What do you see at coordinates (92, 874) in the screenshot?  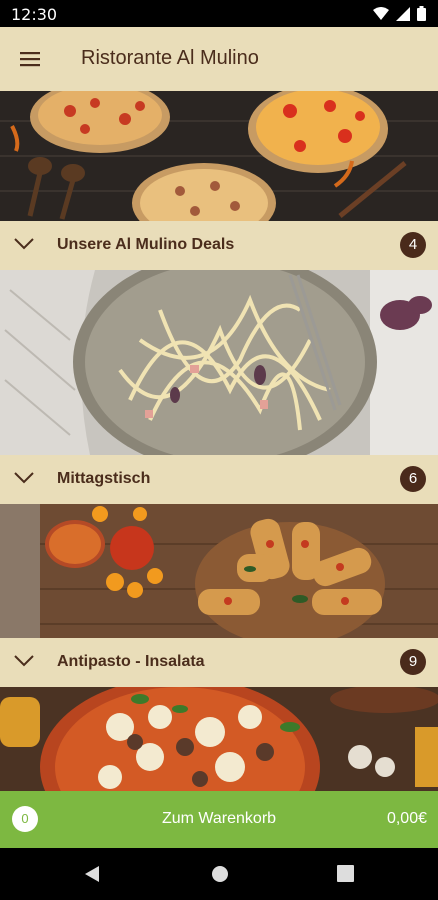 I see `back-icon` at bounding box center [92, 874].